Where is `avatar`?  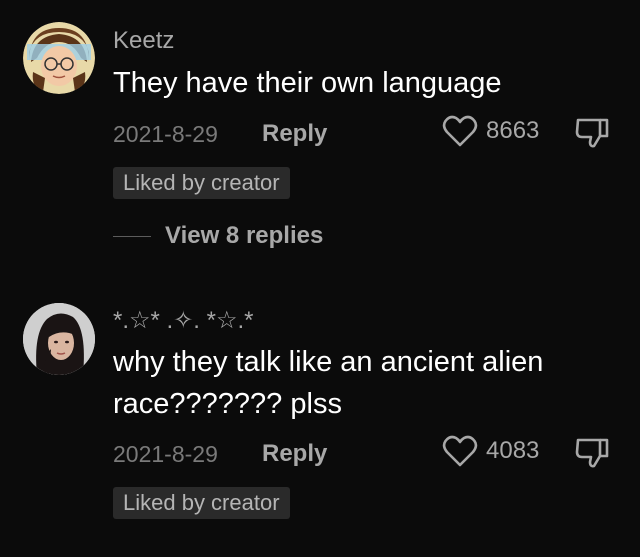 avatar is located at coordinates (59, 339).